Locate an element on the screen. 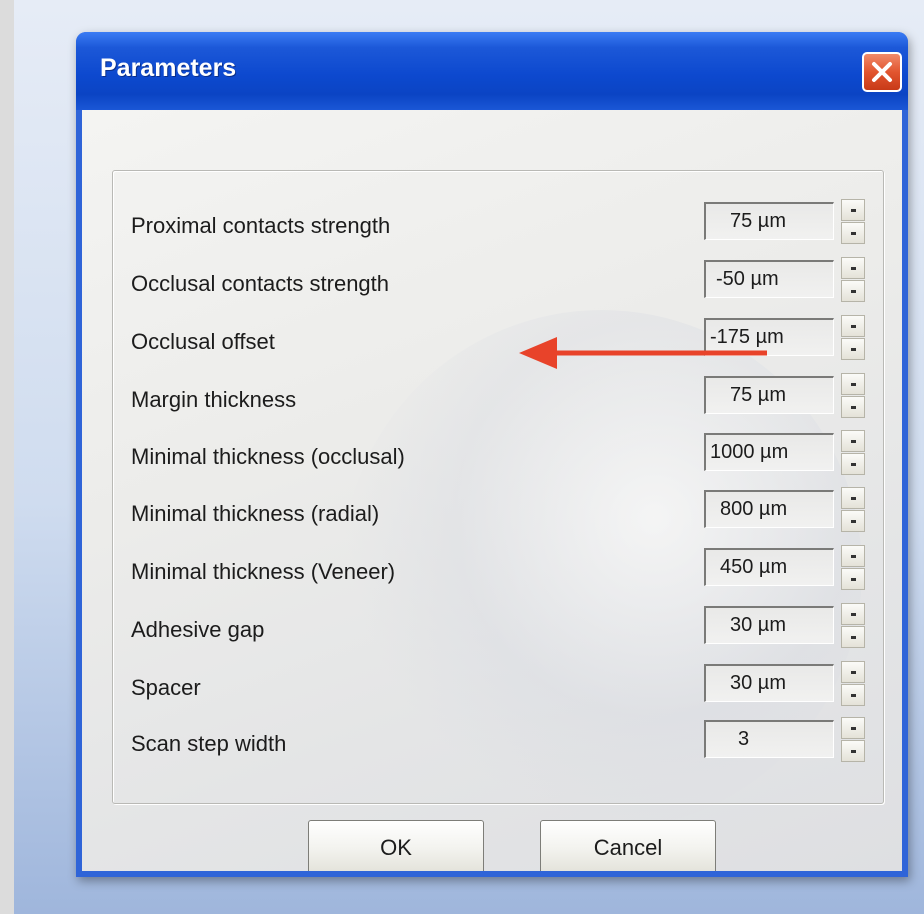 The width and height of the screenshot is (924, 914). param-value-input: 3 is located at coordinates (769, 739).